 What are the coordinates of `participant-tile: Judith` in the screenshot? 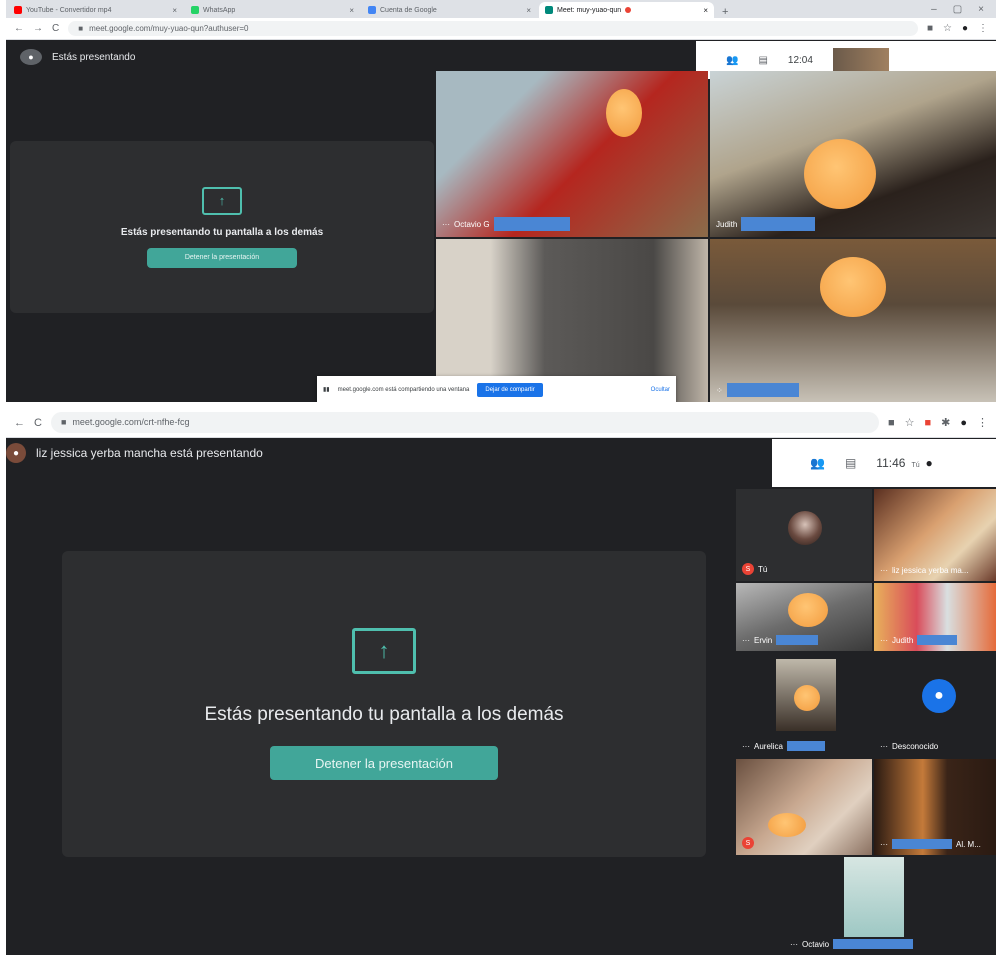 It's located at (853, 154).